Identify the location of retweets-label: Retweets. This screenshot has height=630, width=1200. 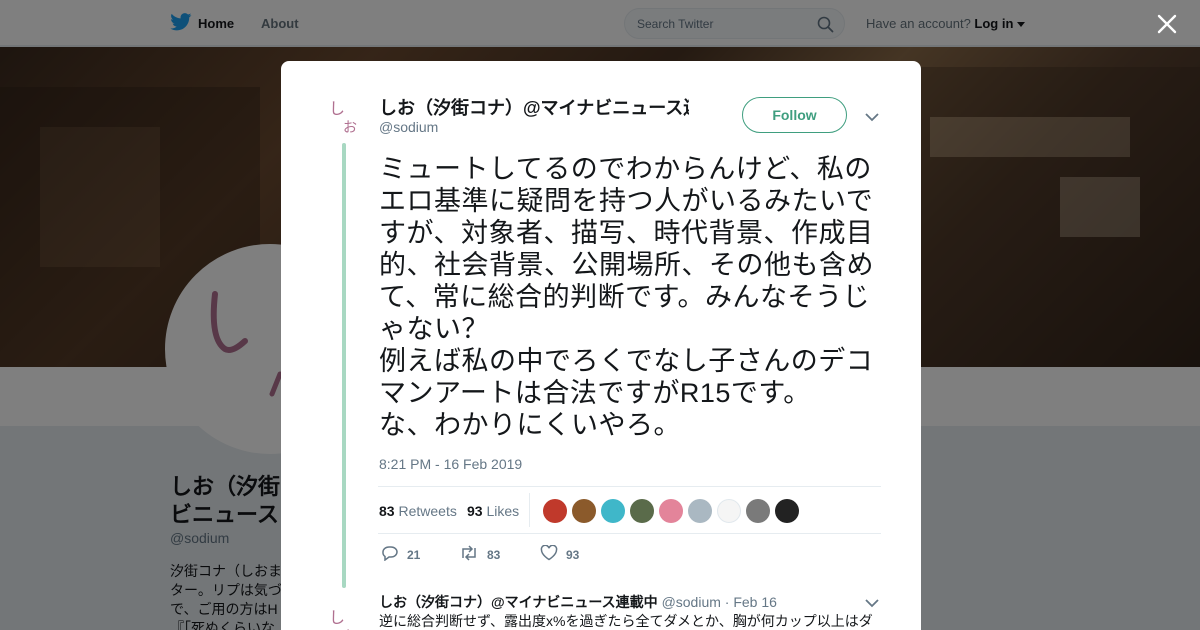
(427, 511).